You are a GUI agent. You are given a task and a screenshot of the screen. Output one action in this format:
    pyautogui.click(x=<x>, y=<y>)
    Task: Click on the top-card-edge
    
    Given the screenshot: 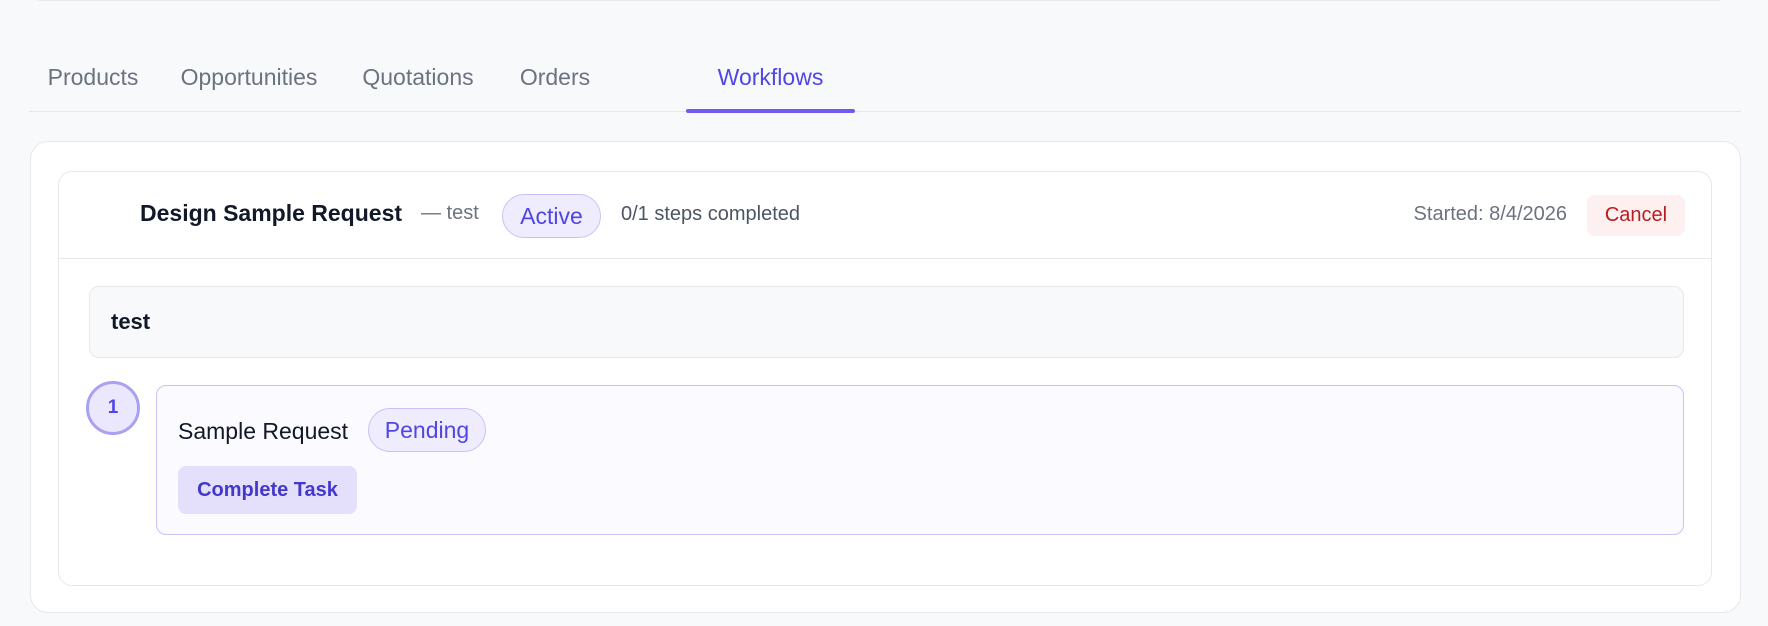 What is the action you would take?
    pyautogui.click(x=879, y=0)
    